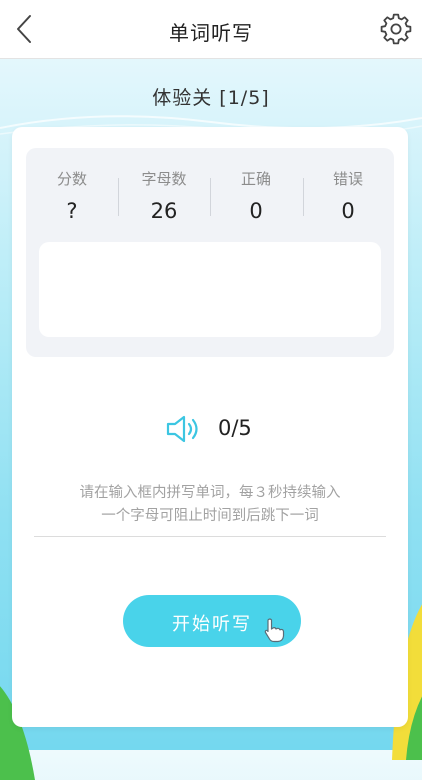  What do you see at coordinates (210, 289) in the screenshot?
I see `answer-input-box` at bounding box center [210, 289].